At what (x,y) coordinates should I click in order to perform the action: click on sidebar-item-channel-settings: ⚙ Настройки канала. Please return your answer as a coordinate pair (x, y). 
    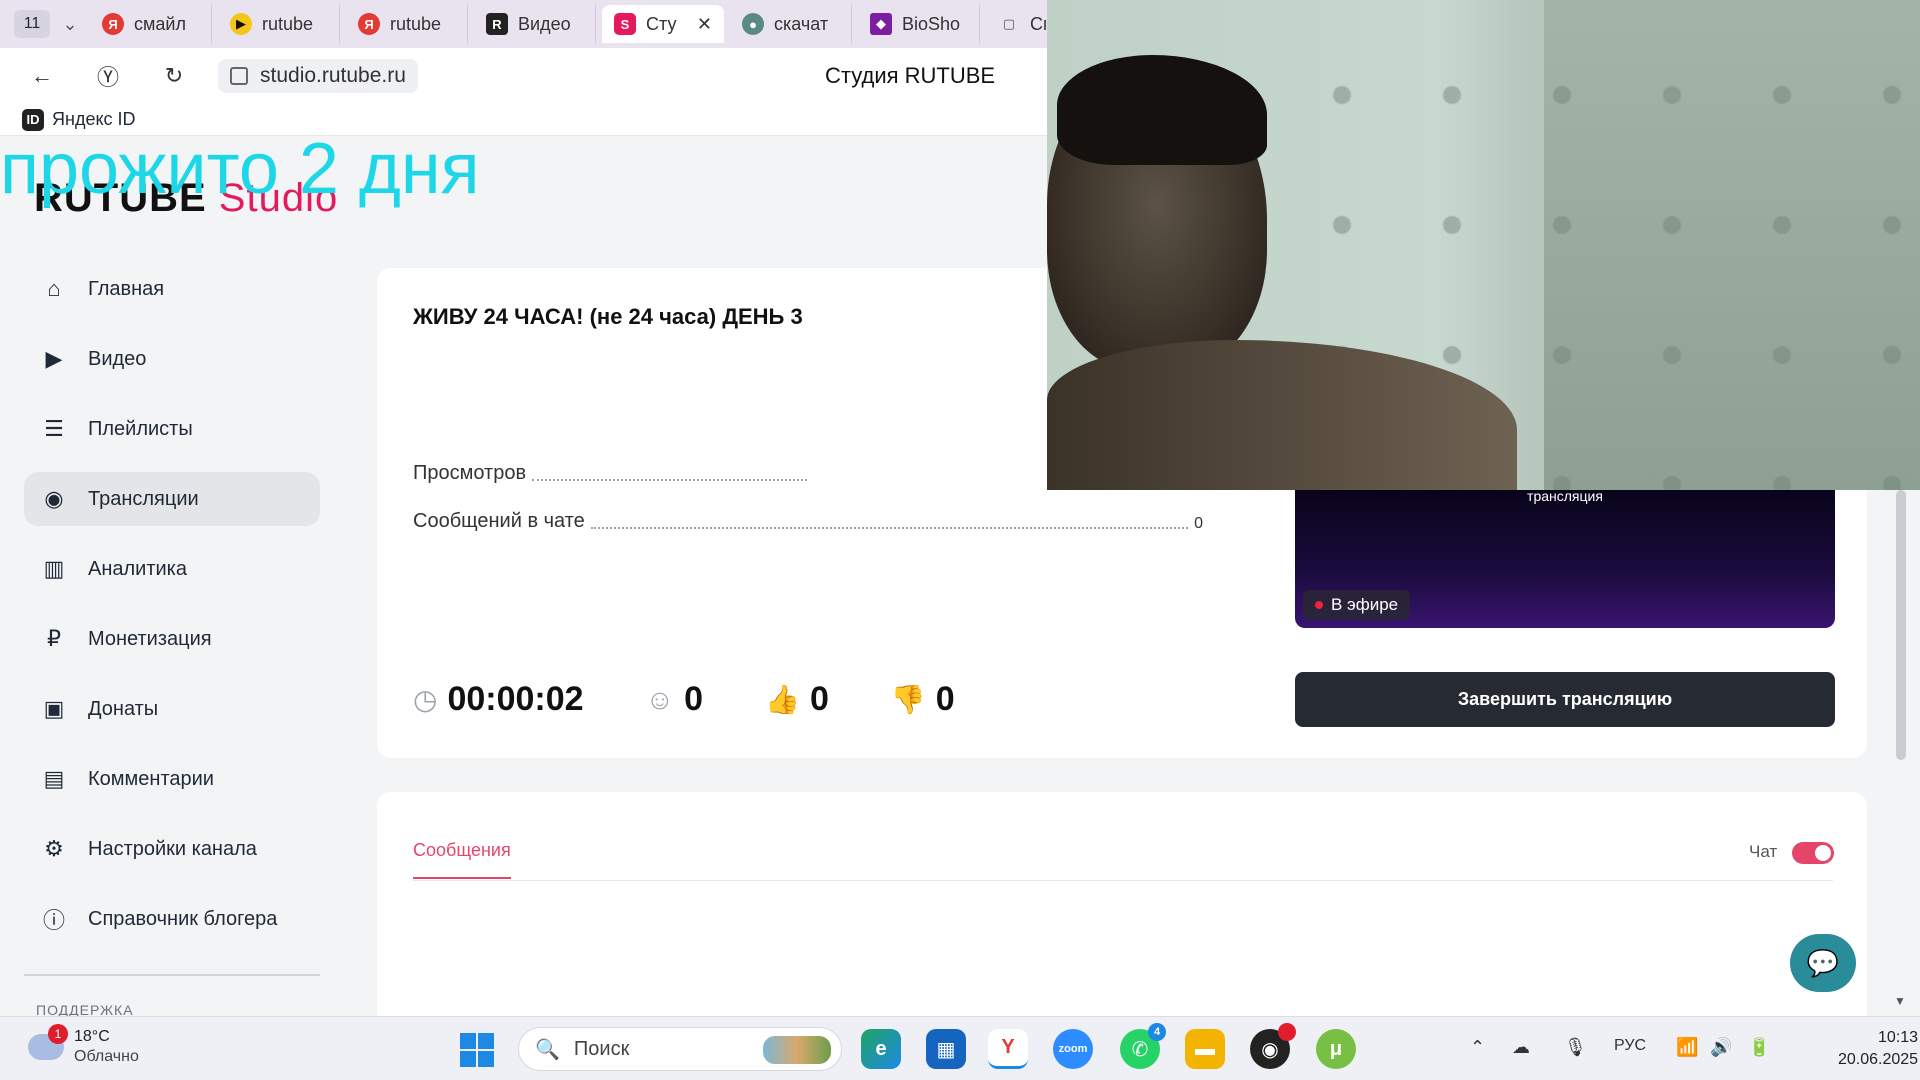
    Looking at the image, I should click on (172, 849).